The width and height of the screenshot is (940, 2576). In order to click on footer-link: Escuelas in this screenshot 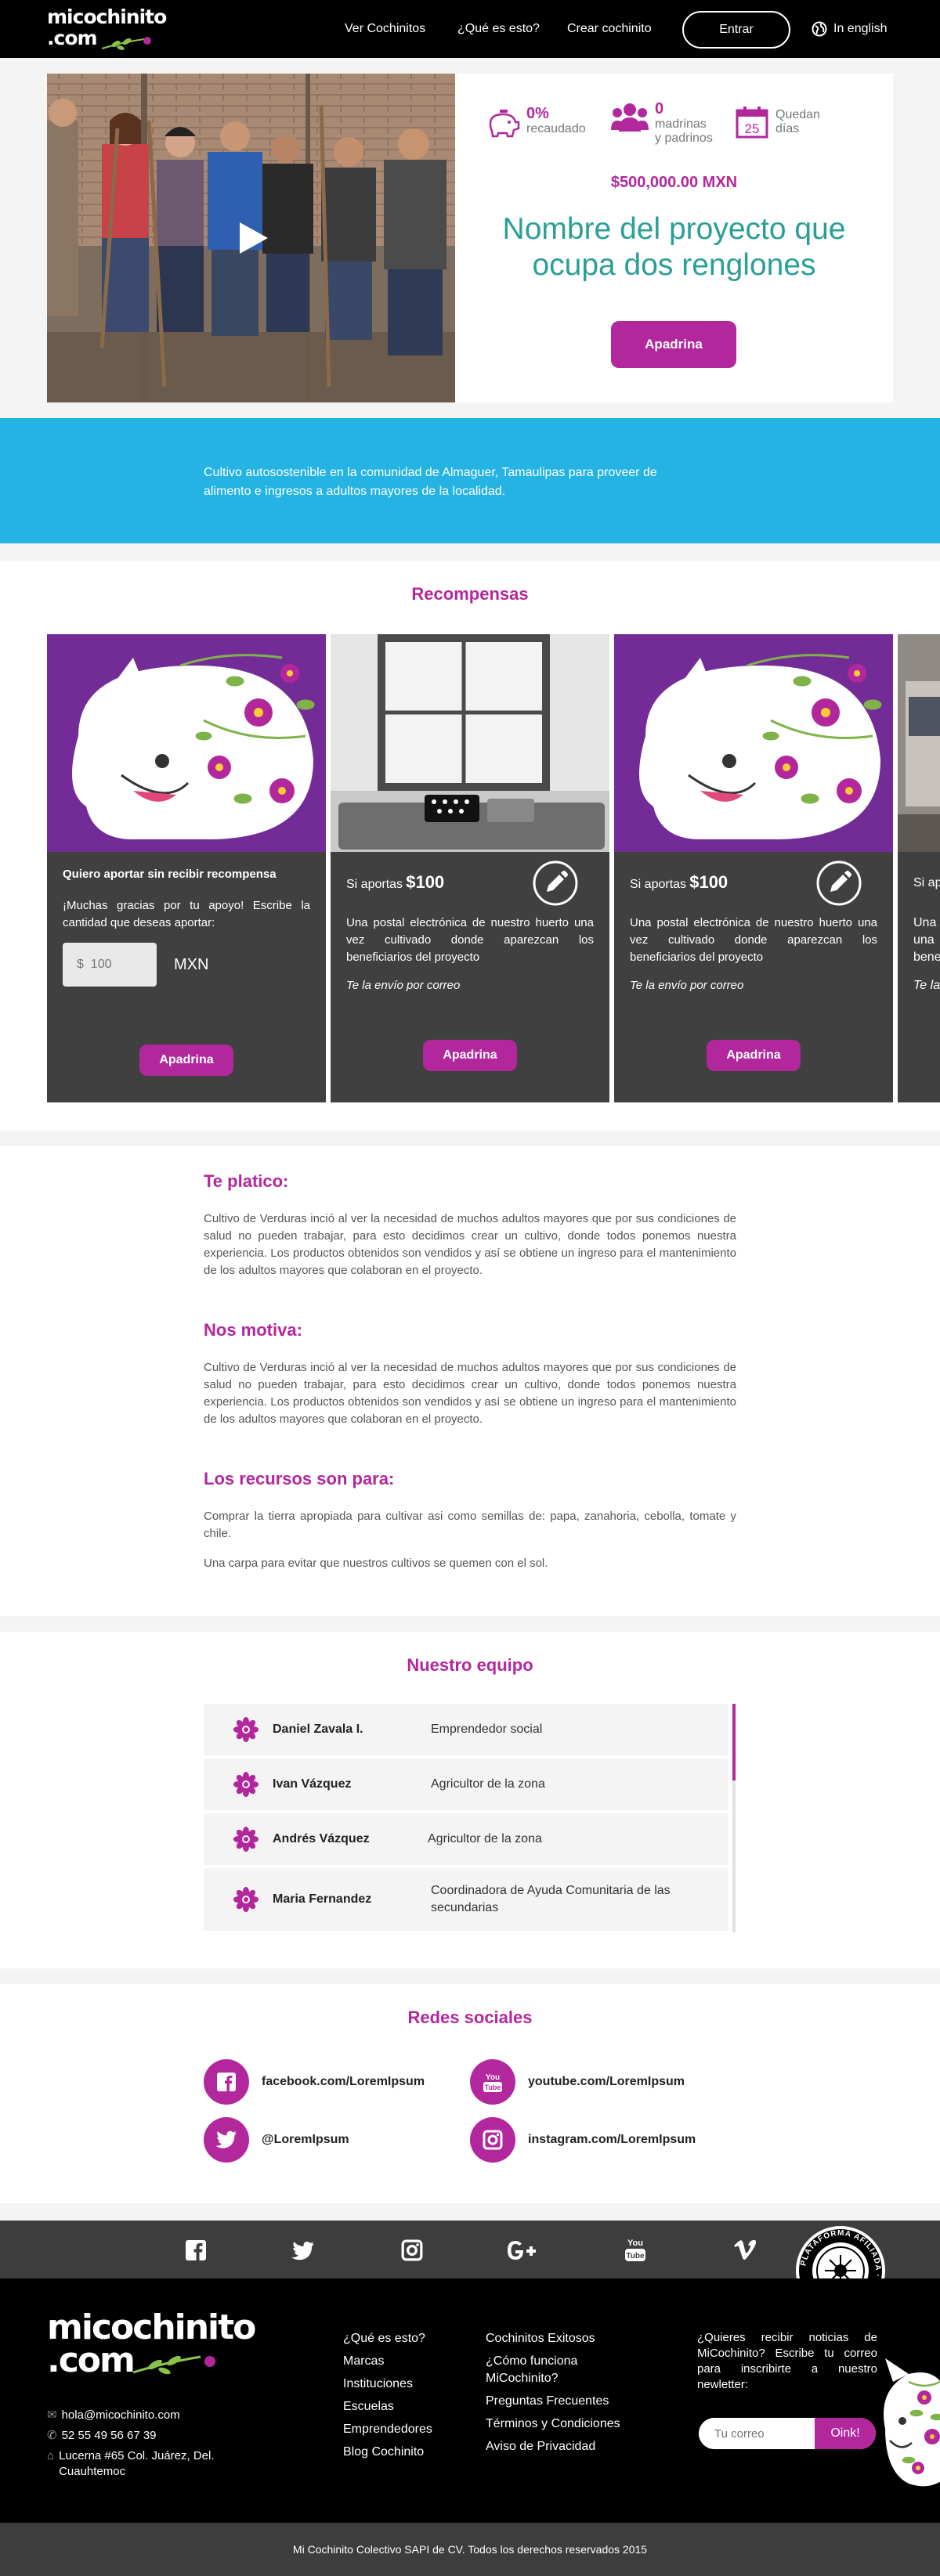, I will do `click(369, 2406)`.